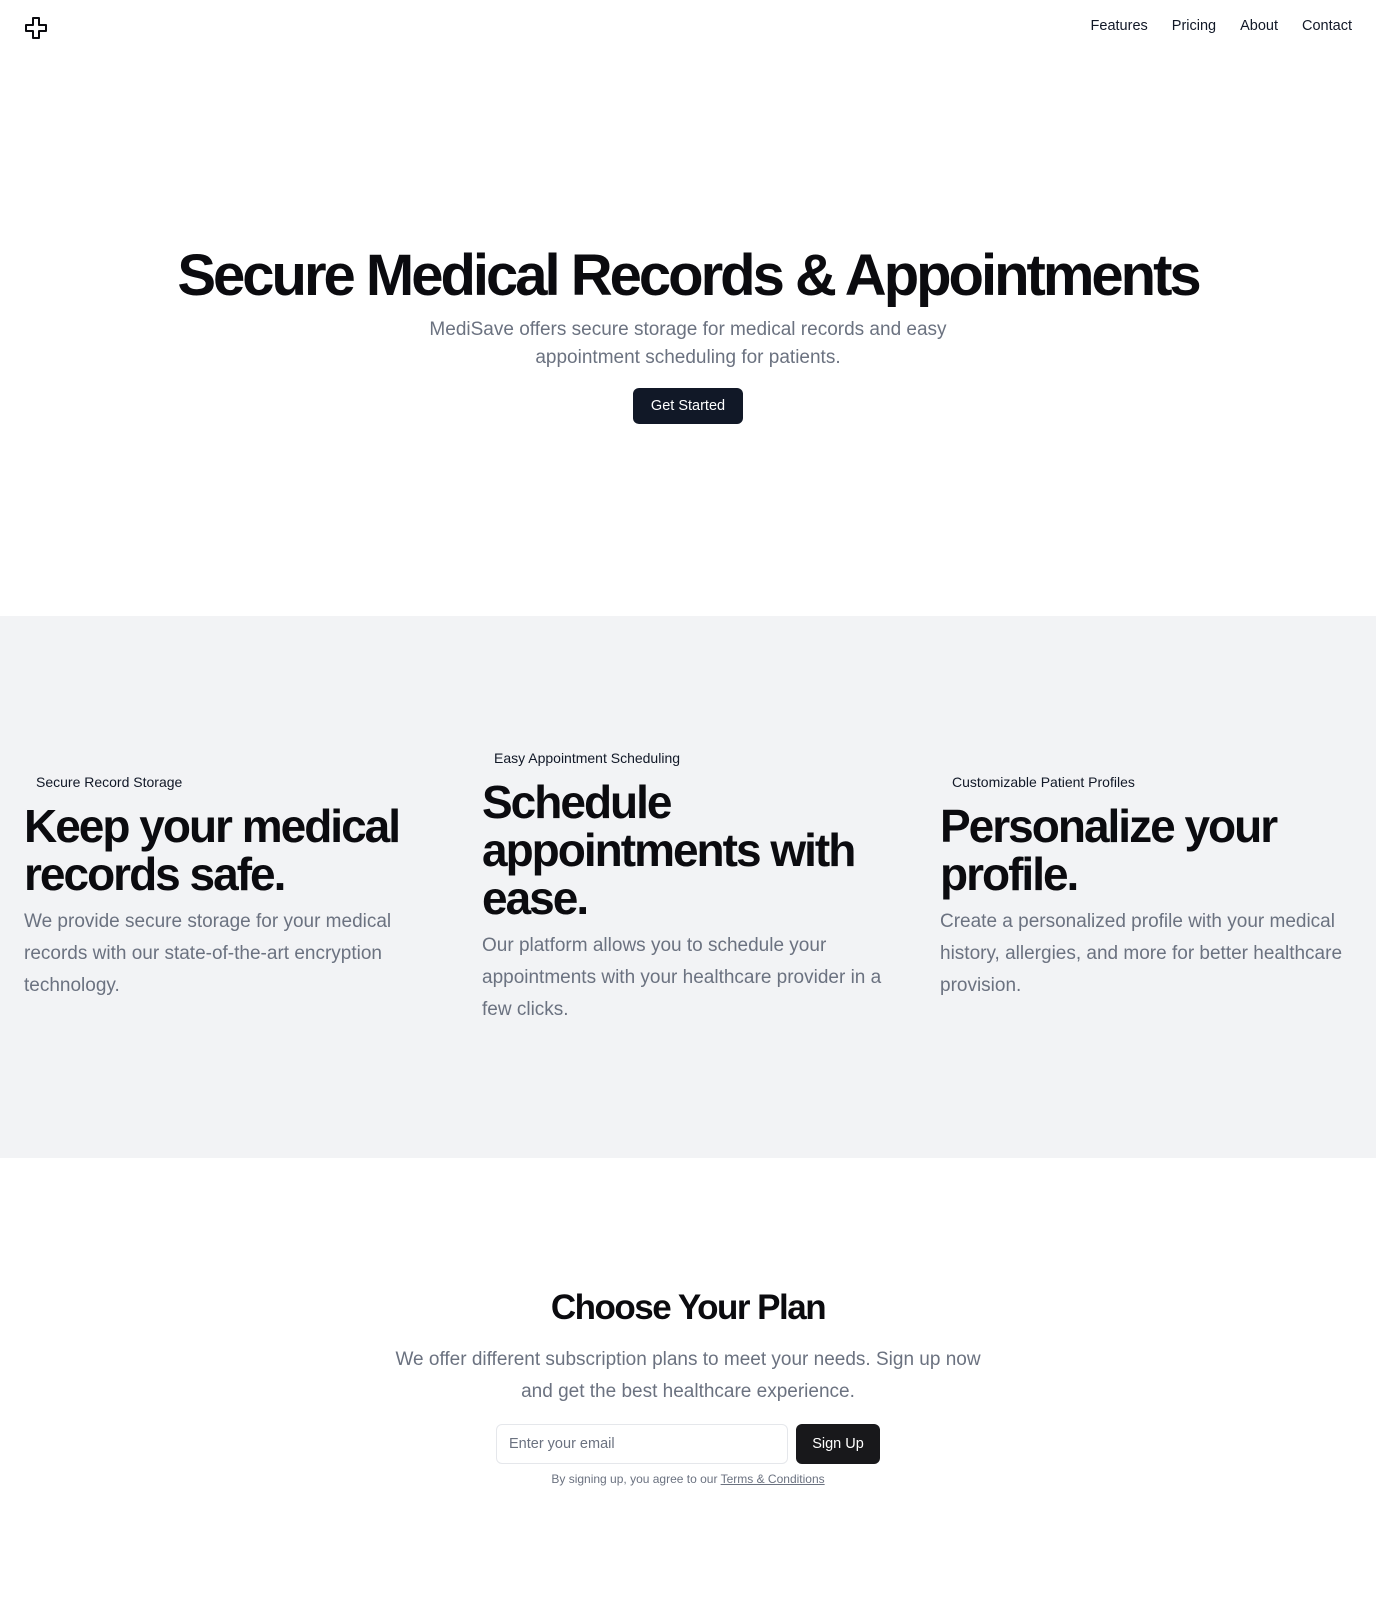 The width and height of the screenshot is (1376, 1616). I want to click on get-started-button: Get Started, so click(688, 406).